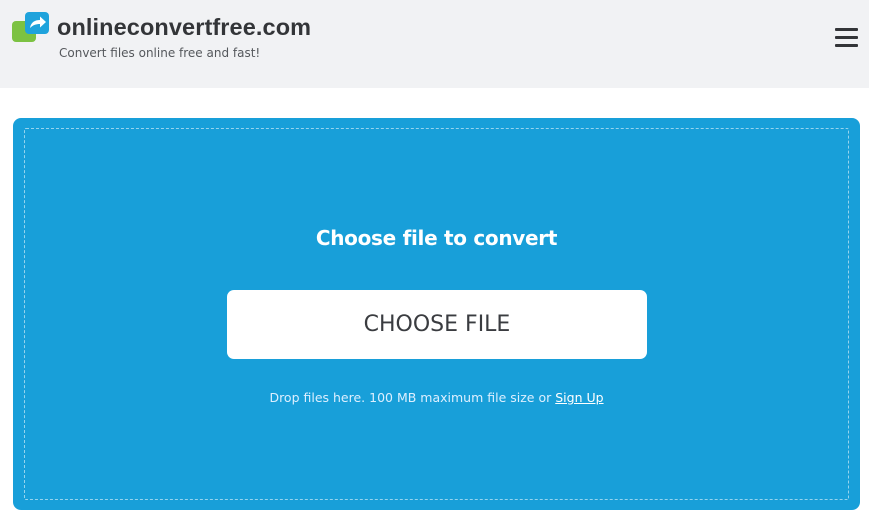  I want to click on arrow-convert-icon, so click(30, 27).